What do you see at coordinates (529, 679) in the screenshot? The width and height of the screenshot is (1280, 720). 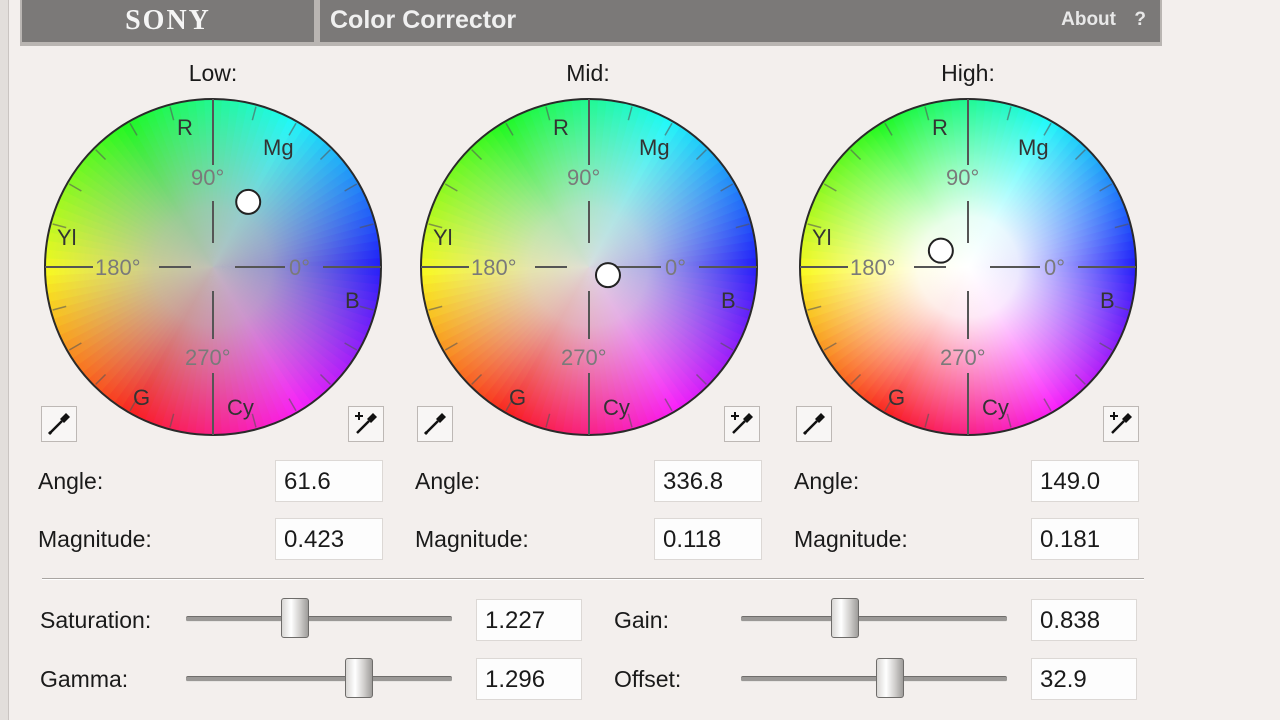 I see `gamma-input: 1.296` at bounding box center [529, 679].